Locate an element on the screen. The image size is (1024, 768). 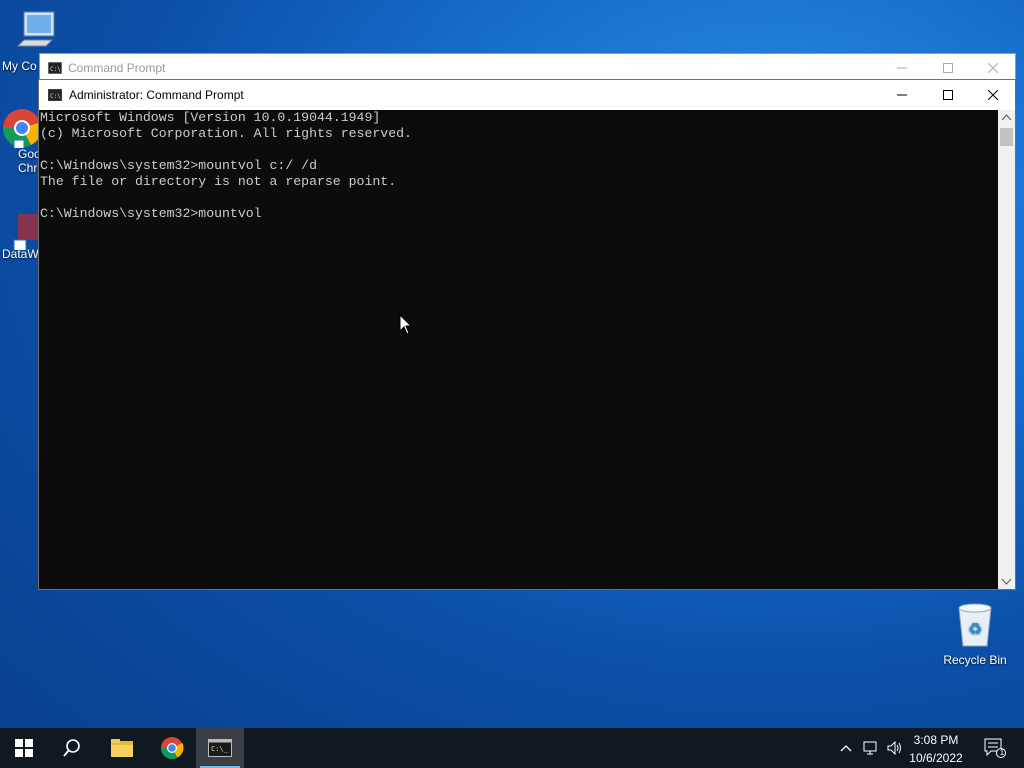
command-prompt-icon: C:\_ is located at coordinates (220, 748).